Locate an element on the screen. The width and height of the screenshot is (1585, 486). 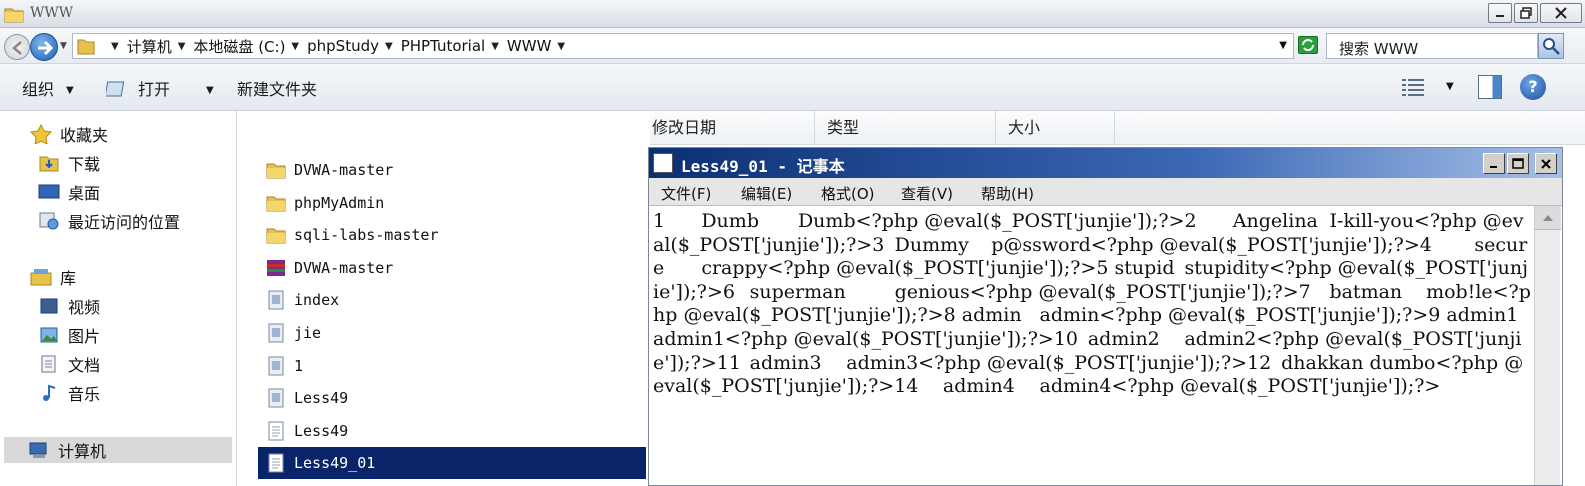
file-name: jie is located at coordinates (308, 333).